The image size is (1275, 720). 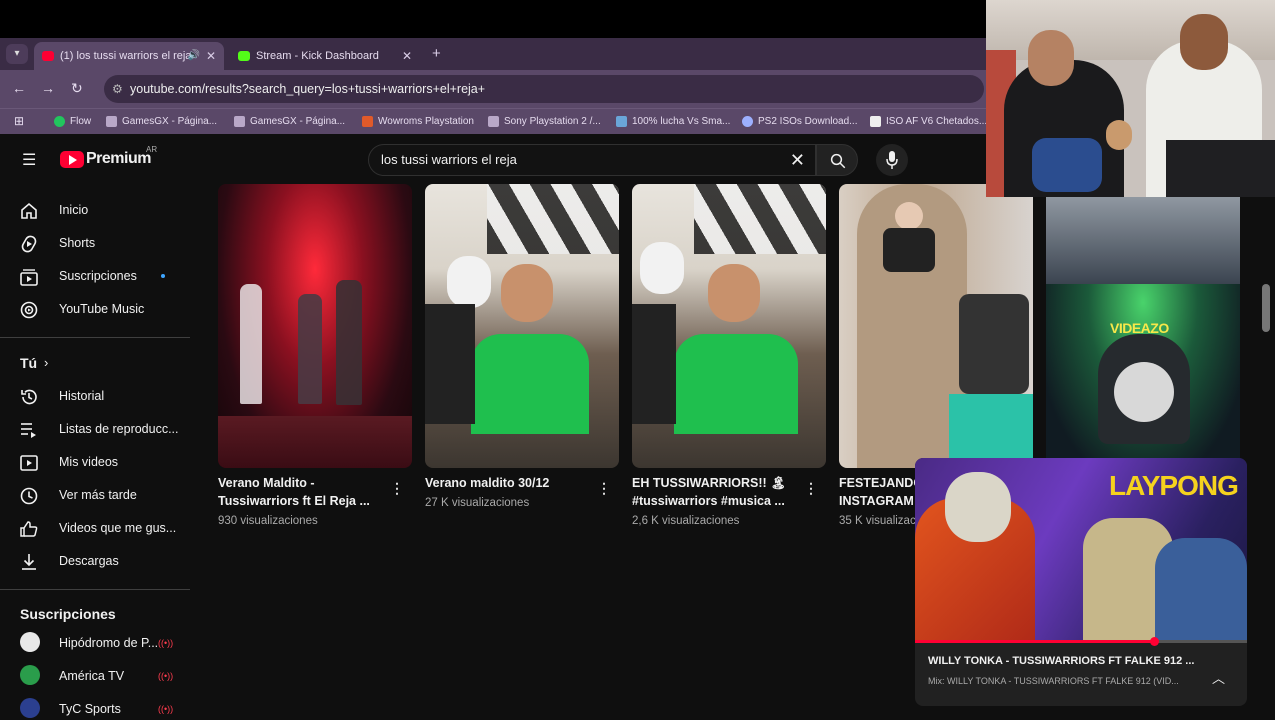 What do you see at coordinates (29, 210) in the screenshot?
I see `home-icon` at bounding box center [29, 210].